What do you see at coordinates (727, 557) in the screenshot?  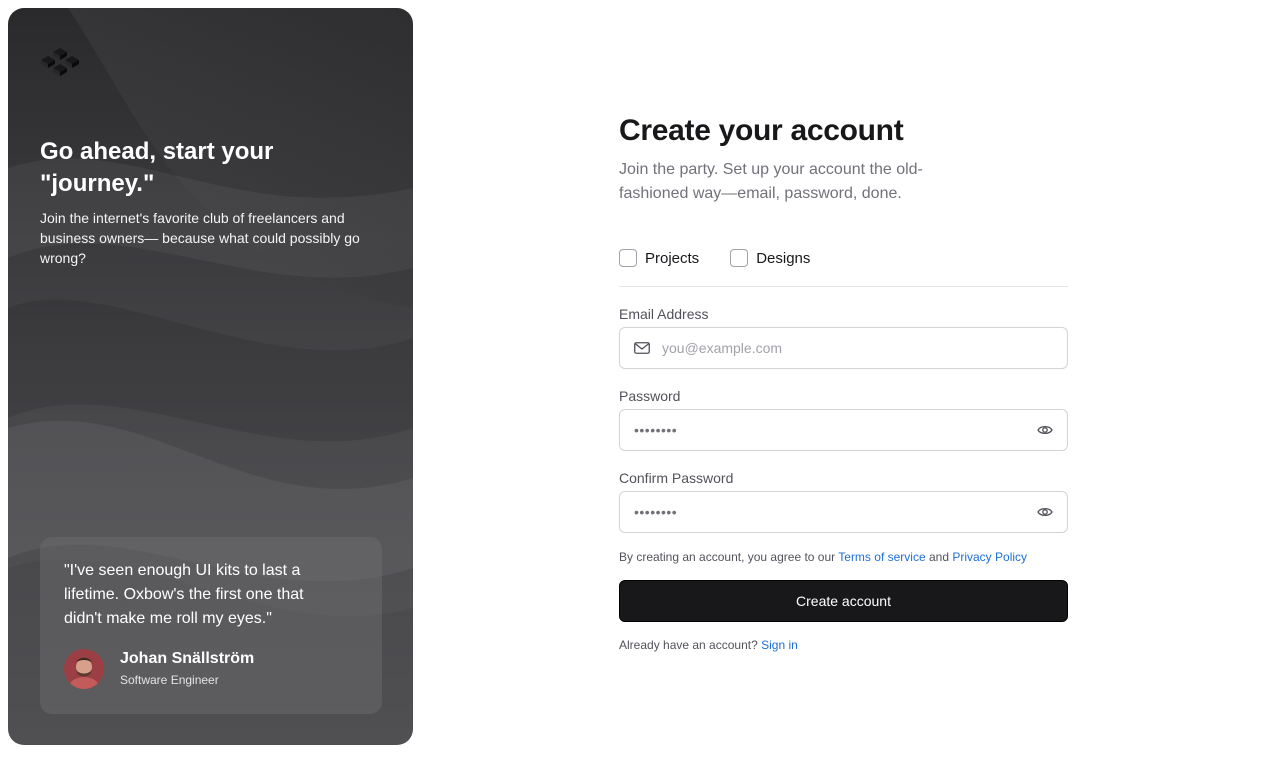 I see `terms-prefix: By creating an account, you agree to our` at bounding box center [727, 557].